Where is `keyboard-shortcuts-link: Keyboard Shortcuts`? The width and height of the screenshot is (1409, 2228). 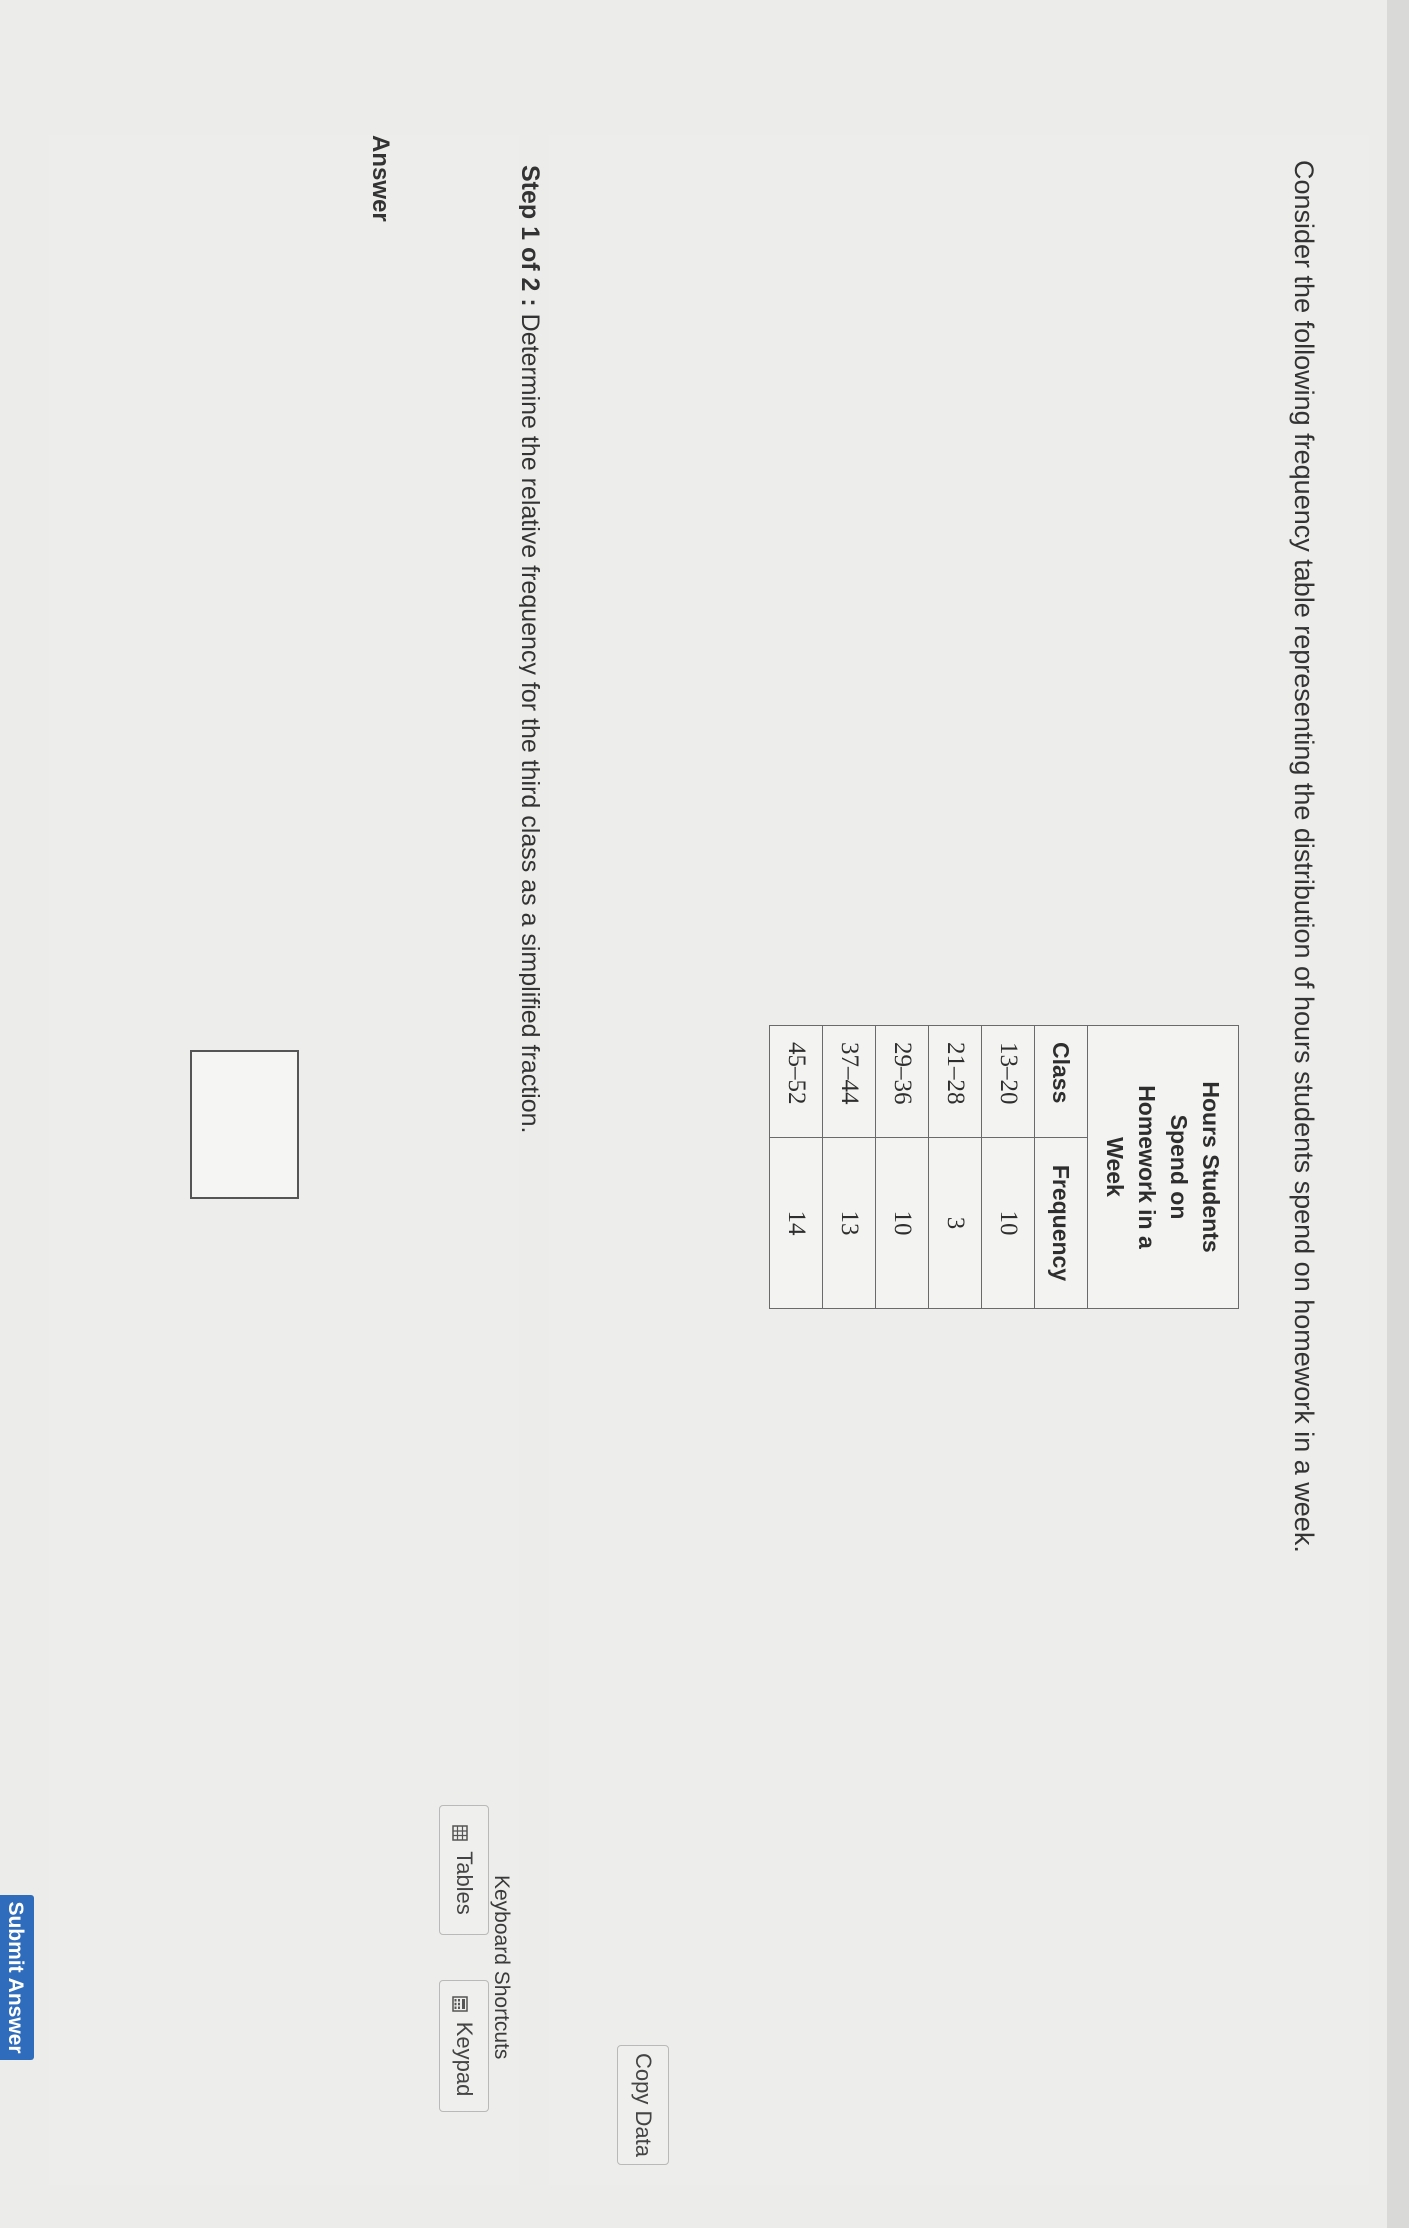 keyboard-shortcuts-link: Keyboard Shortcuts is located at coordinates (501, 1967).